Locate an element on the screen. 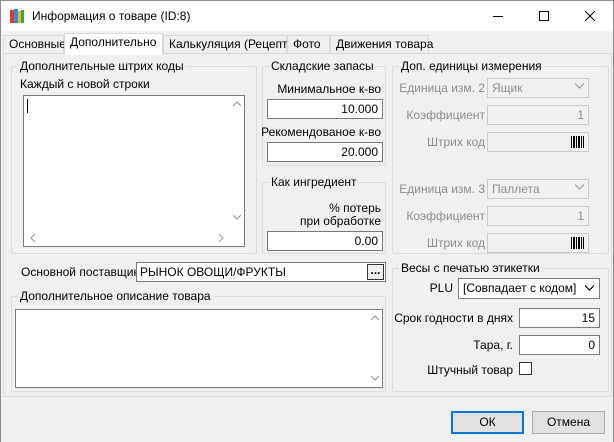 Image resolution: width=614 pixels, height=442 pixels. units-group-label: Доп. единицы измерения is located at coordinates (471, 66).